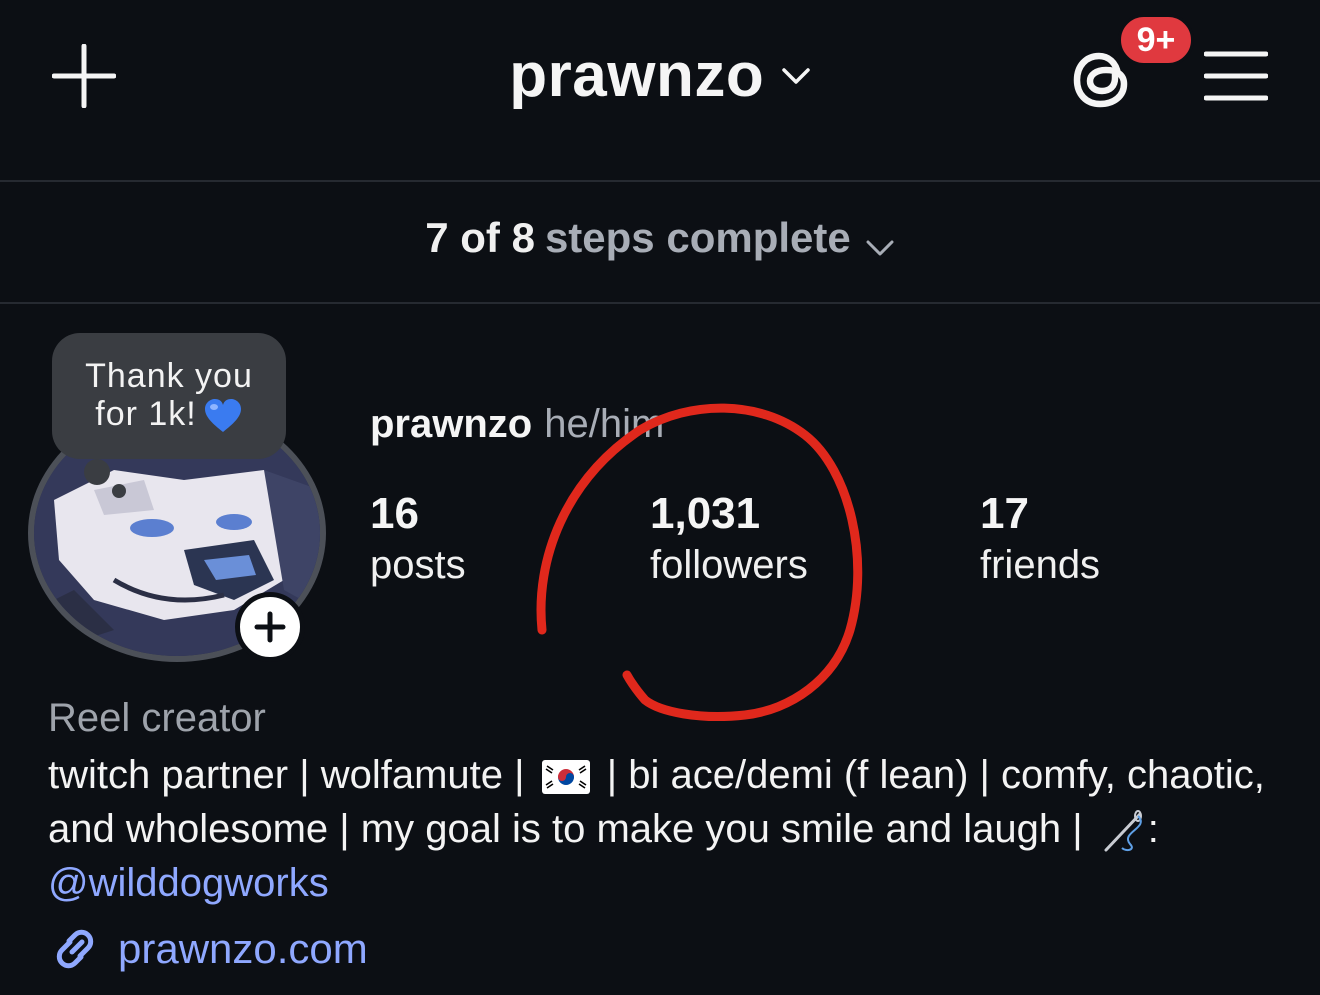 This screenshot has height=995, width=1320. I want to click on followers-count: 1,031, so click(705, 513).